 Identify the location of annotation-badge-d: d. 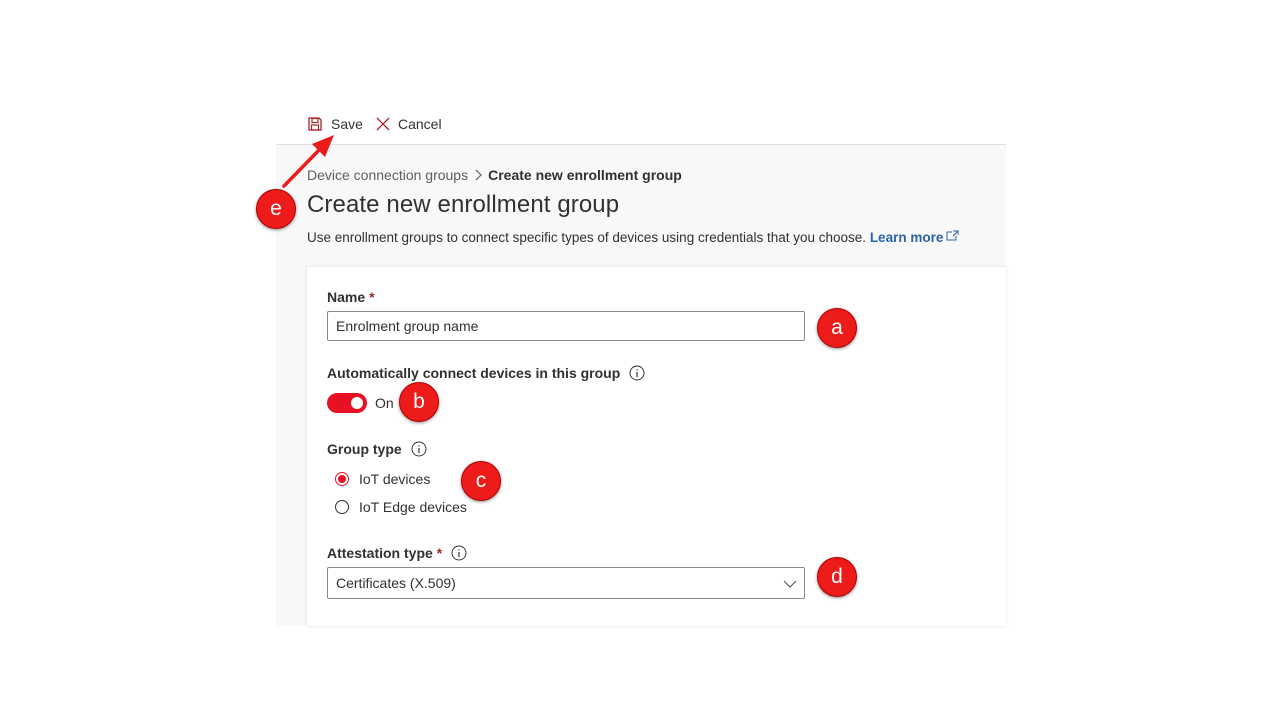
(837, 577).